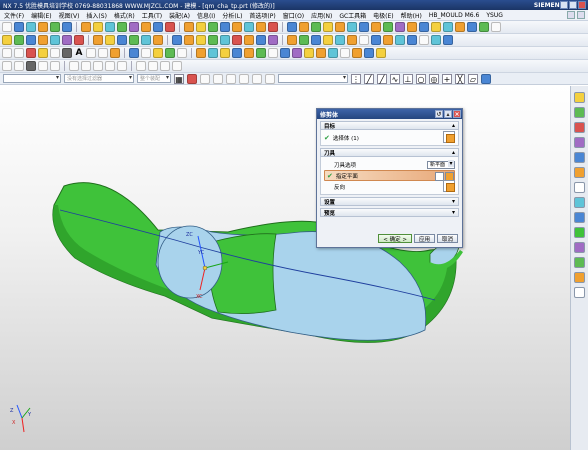 This screenshot has width=588, height=450. I want to click on revolve-icon, so click(55, 27).